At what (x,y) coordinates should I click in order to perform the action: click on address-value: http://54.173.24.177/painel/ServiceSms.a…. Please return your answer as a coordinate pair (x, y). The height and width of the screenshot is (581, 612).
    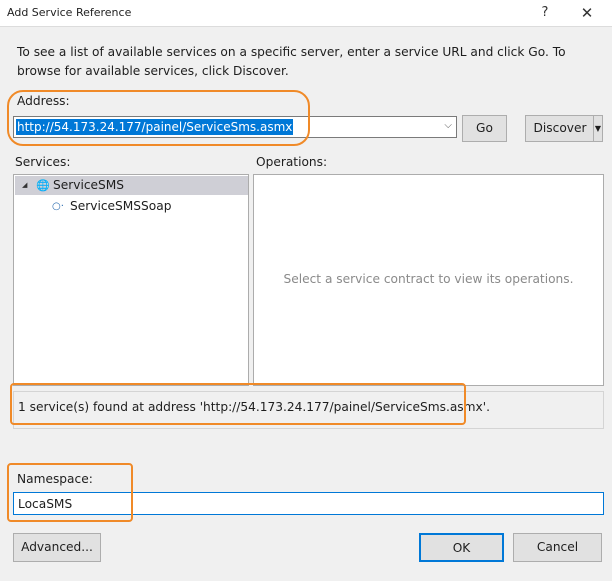
    Looking at the image, I should click on (155, 127).